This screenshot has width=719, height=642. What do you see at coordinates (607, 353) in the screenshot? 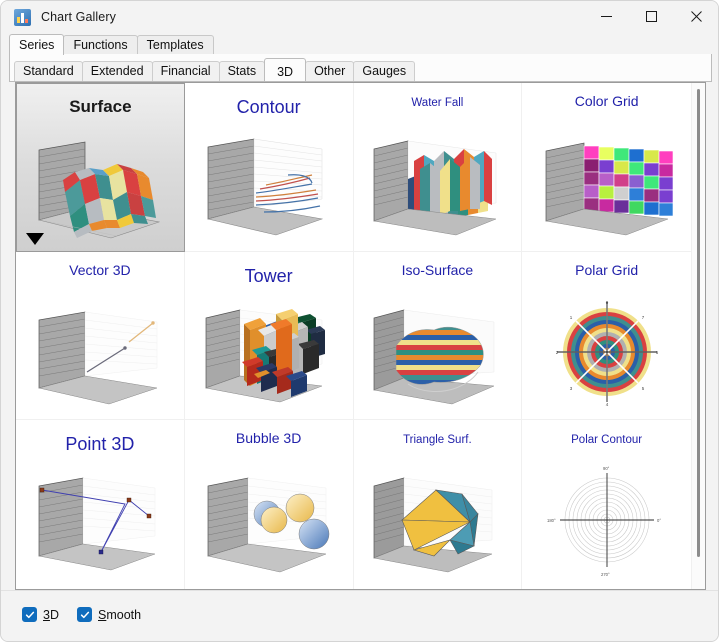
I see `polargrid-3d-thumb: 0 7 6 5 4 3 2 1` at bounding box center [607, 353].